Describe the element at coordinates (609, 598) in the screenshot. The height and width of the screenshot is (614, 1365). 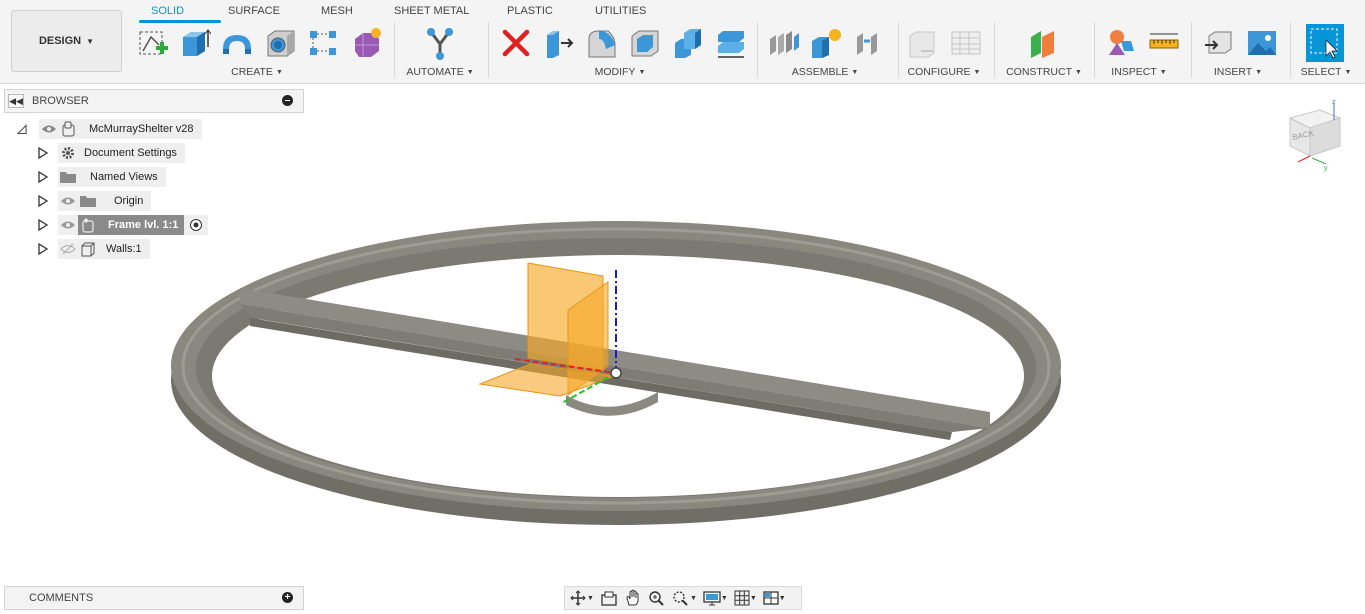
I see `look-at-icon` at that location.